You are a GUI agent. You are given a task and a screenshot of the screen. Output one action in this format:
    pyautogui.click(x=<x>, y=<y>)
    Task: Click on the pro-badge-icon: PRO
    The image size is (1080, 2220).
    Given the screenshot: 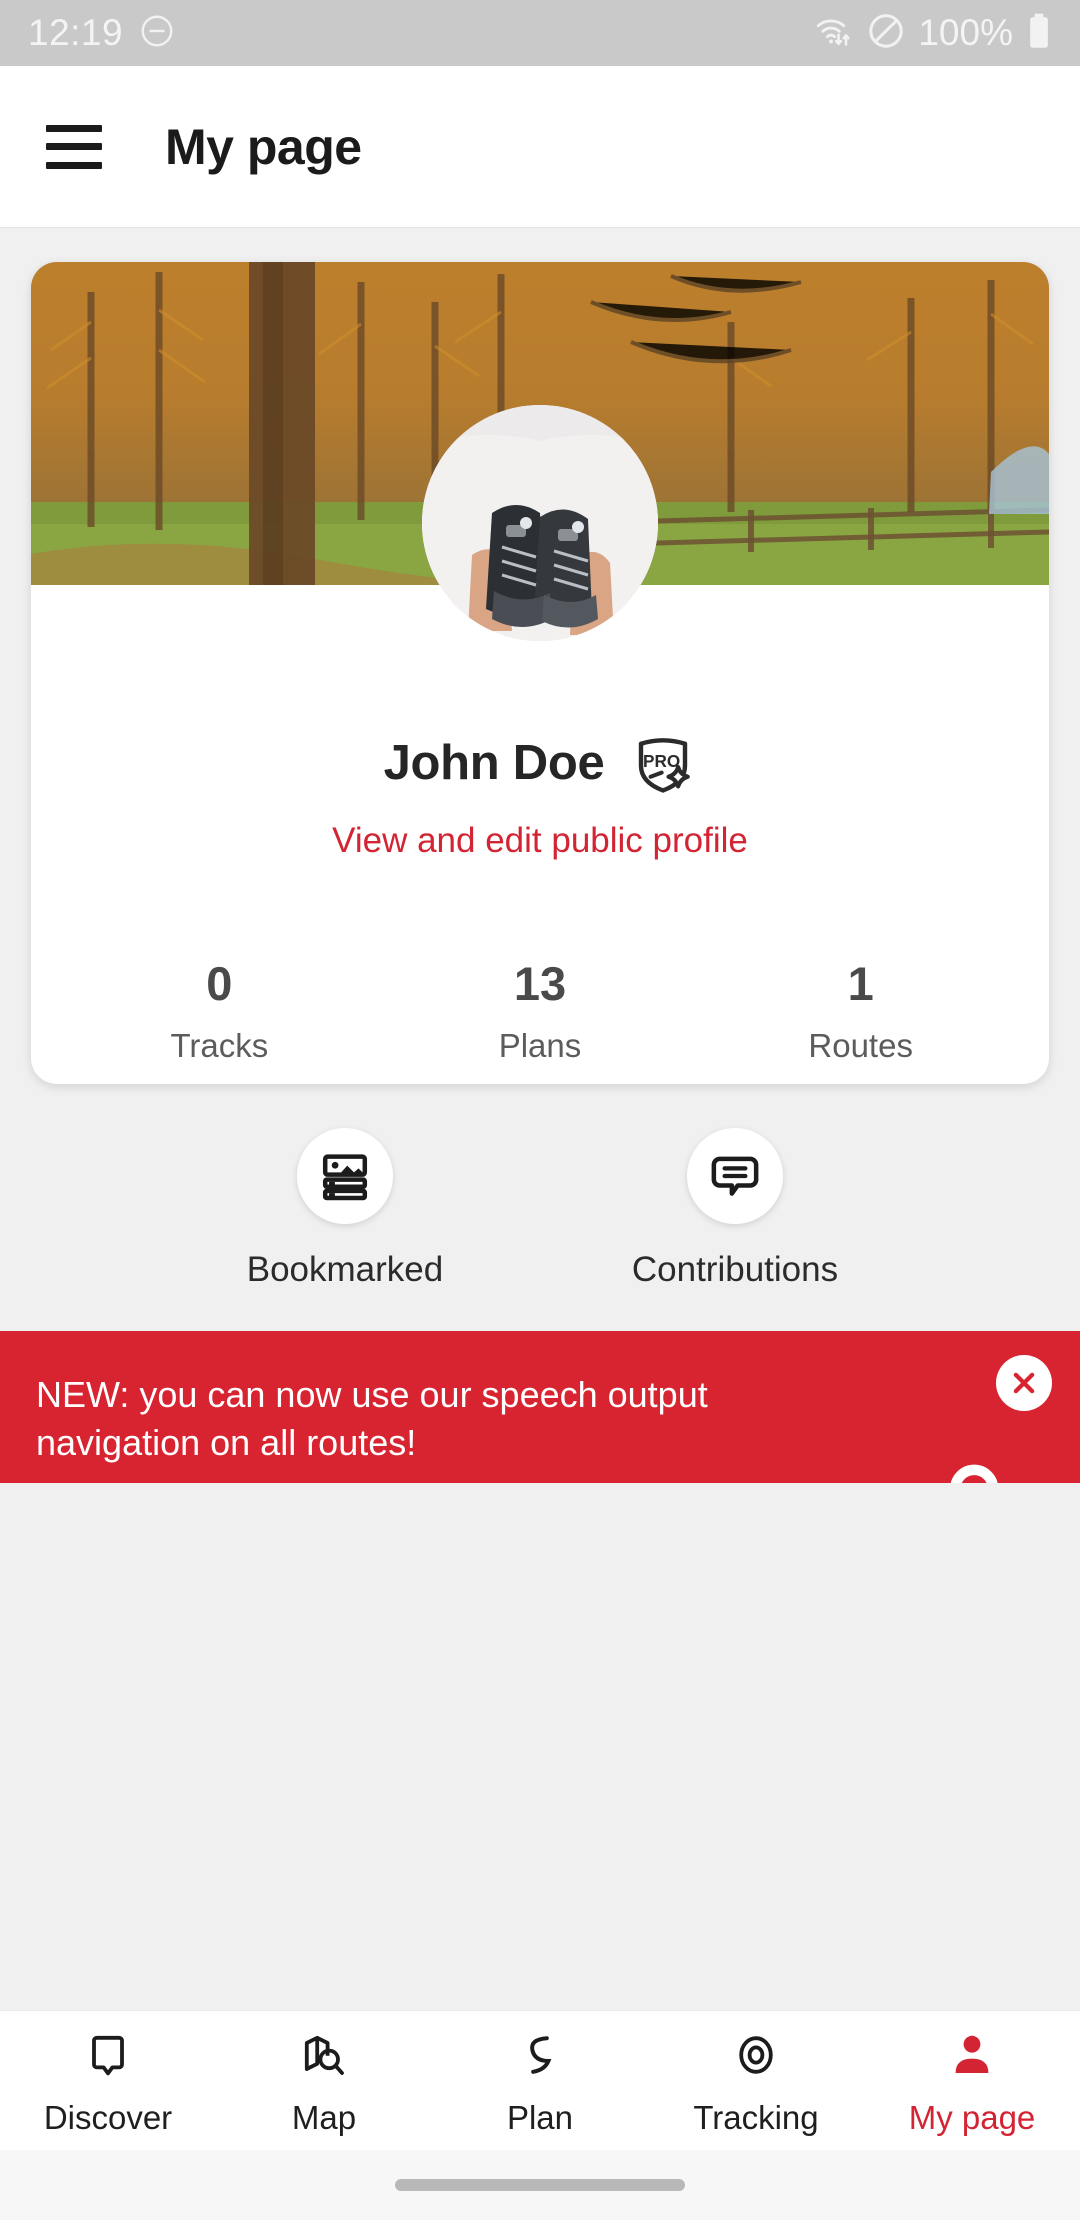 What is the action you would take?
    pyautogui.click(x=663, y=763)
    